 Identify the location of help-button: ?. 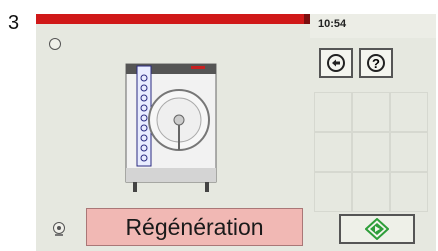
(376, 63).